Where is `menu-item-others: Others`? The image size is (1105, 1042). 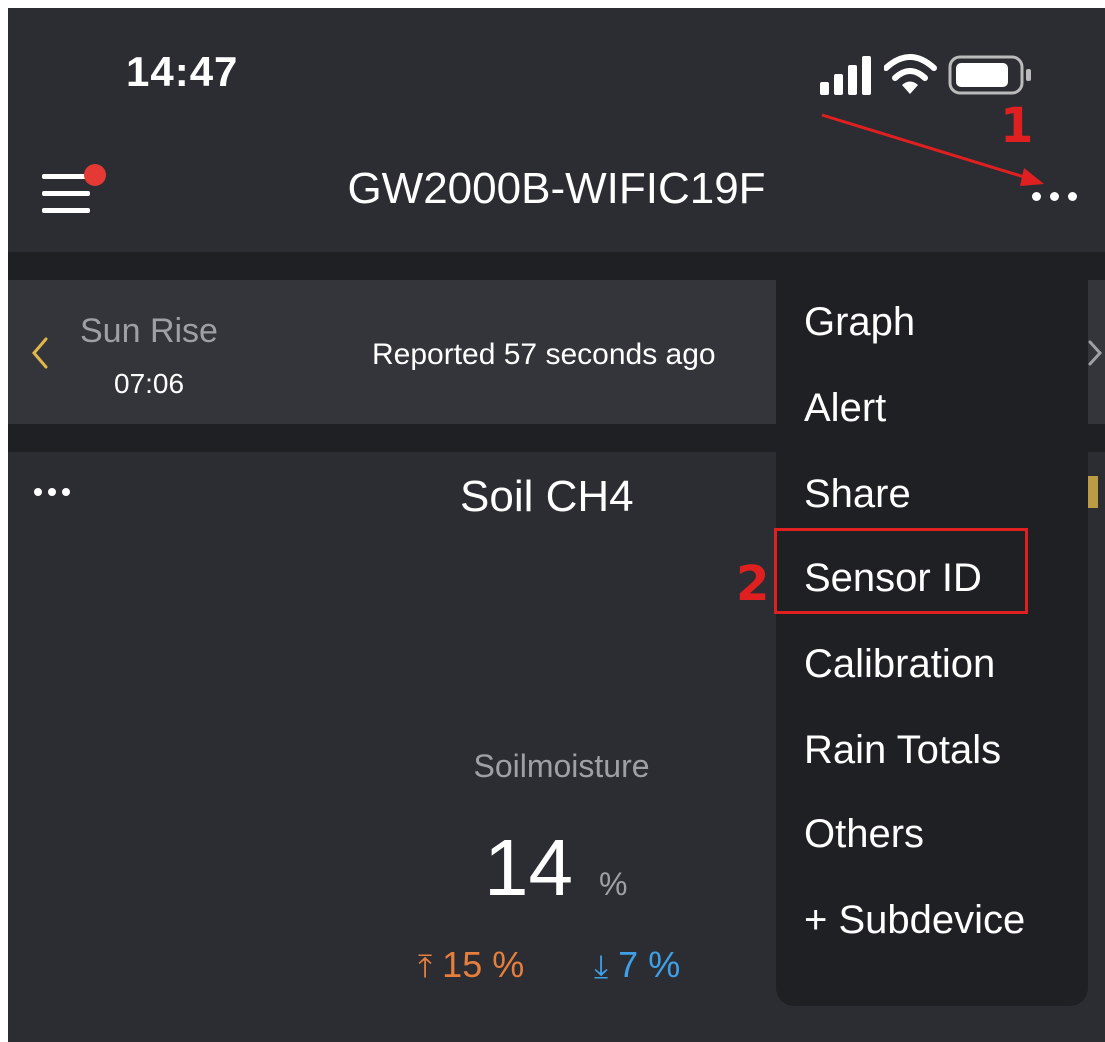 menu-item-others: Others is located at coordinates (864, 834).